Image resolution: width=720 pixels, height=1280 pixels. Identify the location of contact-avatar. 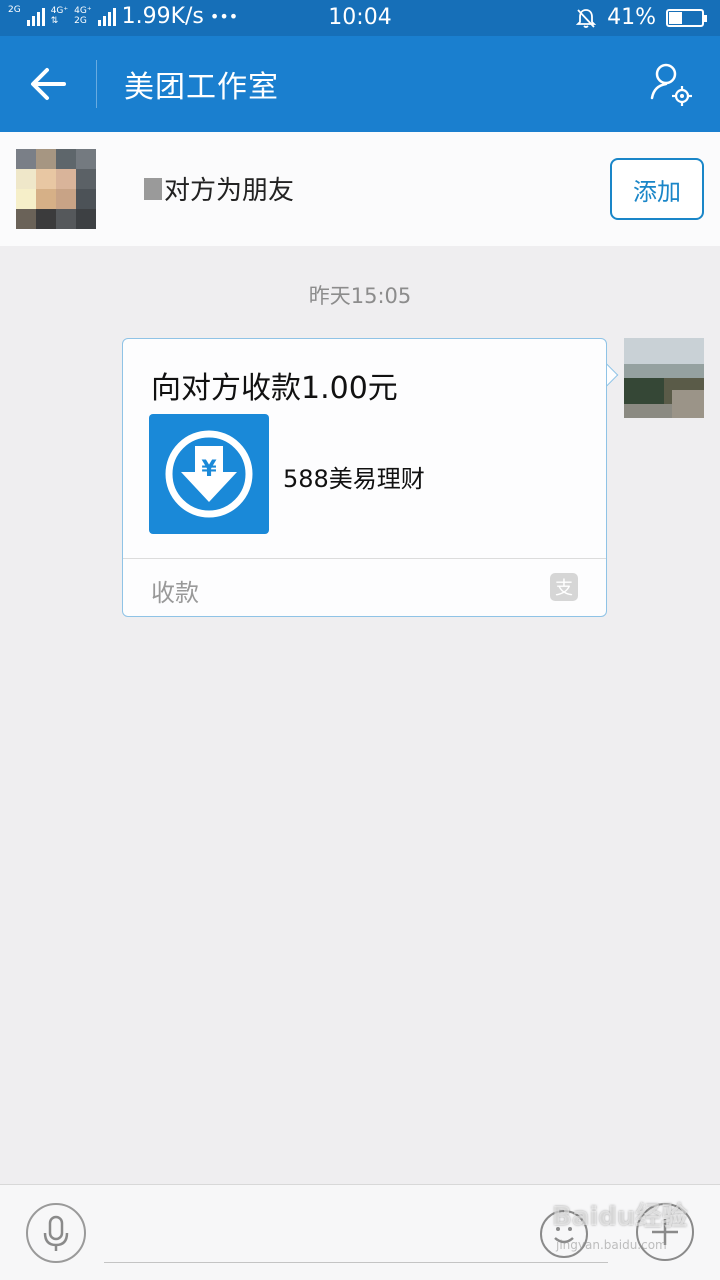
(56, 189).